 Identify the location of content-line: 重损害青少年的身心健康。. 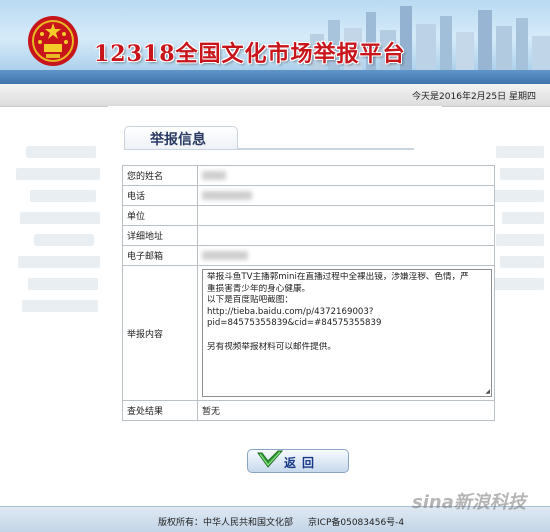
(259, 288).